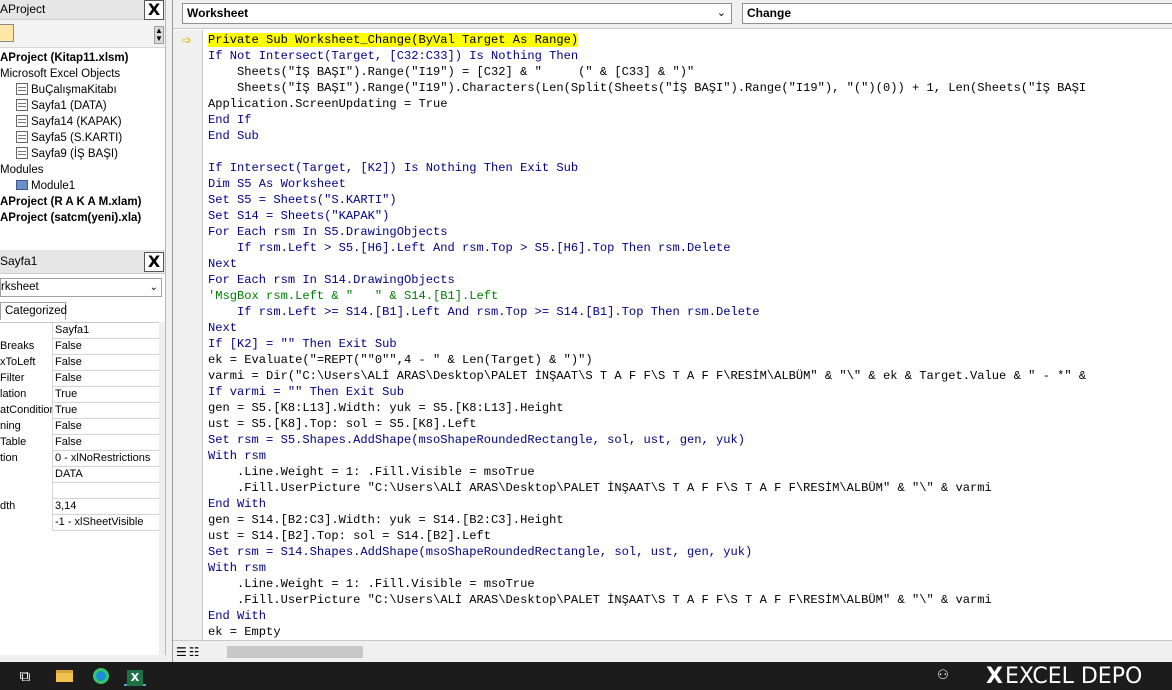 Image resolution: width=1172 pixels, height=690 pixels. What do you see at coordinates (107, 475) in the screenshot?
I see `property-value: DATA` at bounding box center [107, 475].